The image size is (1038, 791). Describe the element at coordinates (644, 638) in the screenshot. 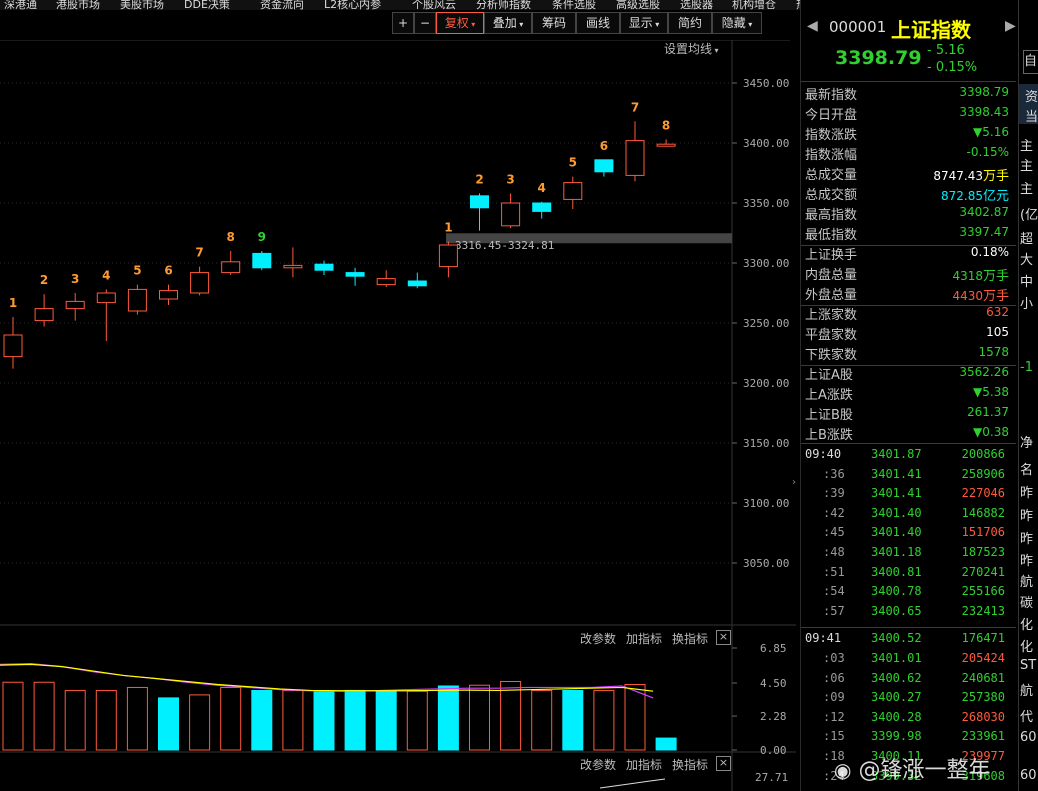

I see `jia-zhibiao-button-1: 加指标` at that location.